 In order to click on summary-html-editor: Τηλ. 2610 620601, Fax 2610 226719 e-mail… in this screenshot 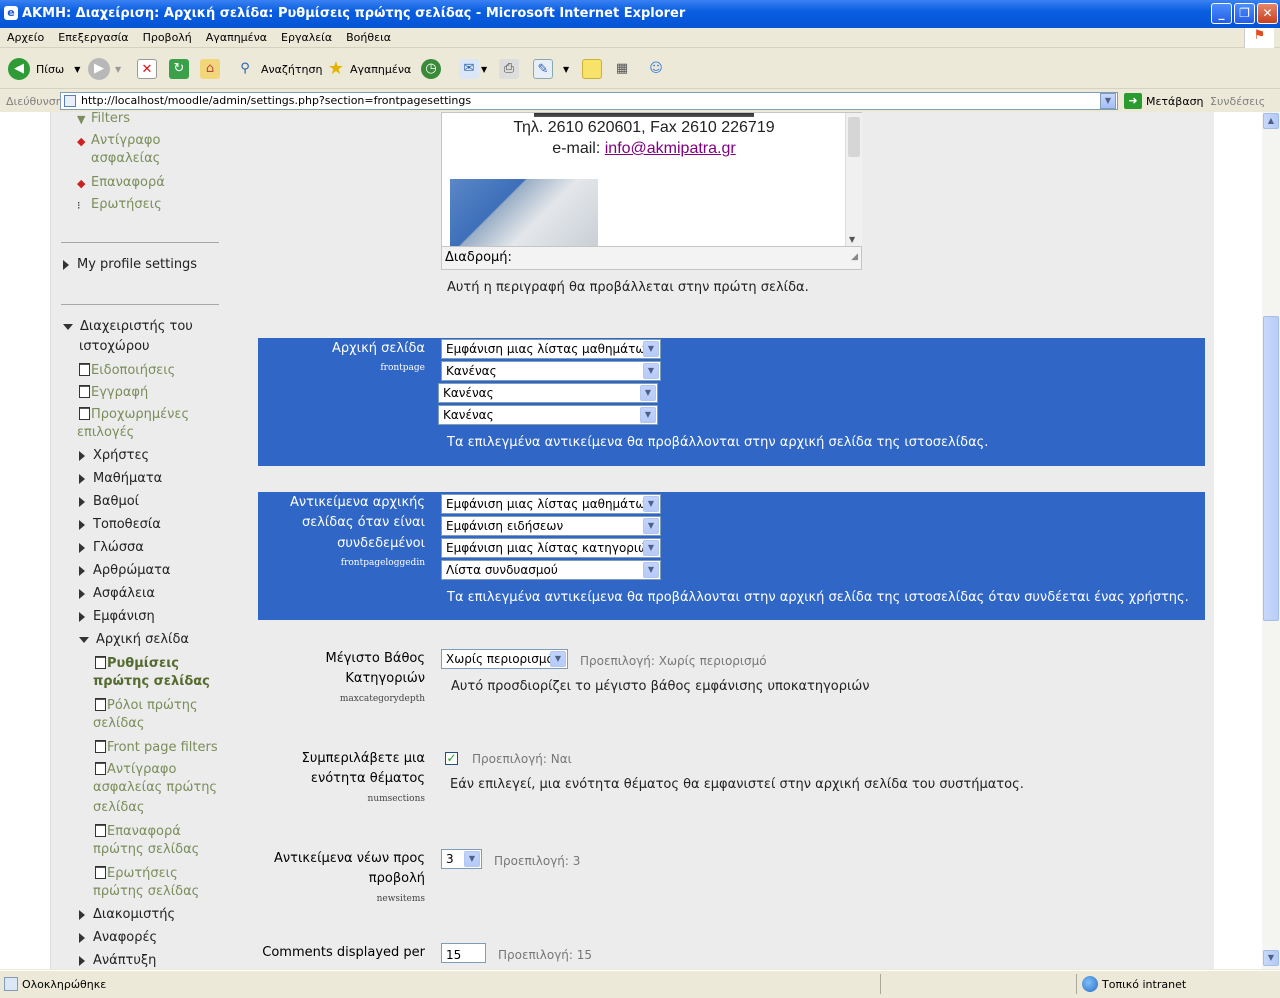, I will do `click(651, 191)`.